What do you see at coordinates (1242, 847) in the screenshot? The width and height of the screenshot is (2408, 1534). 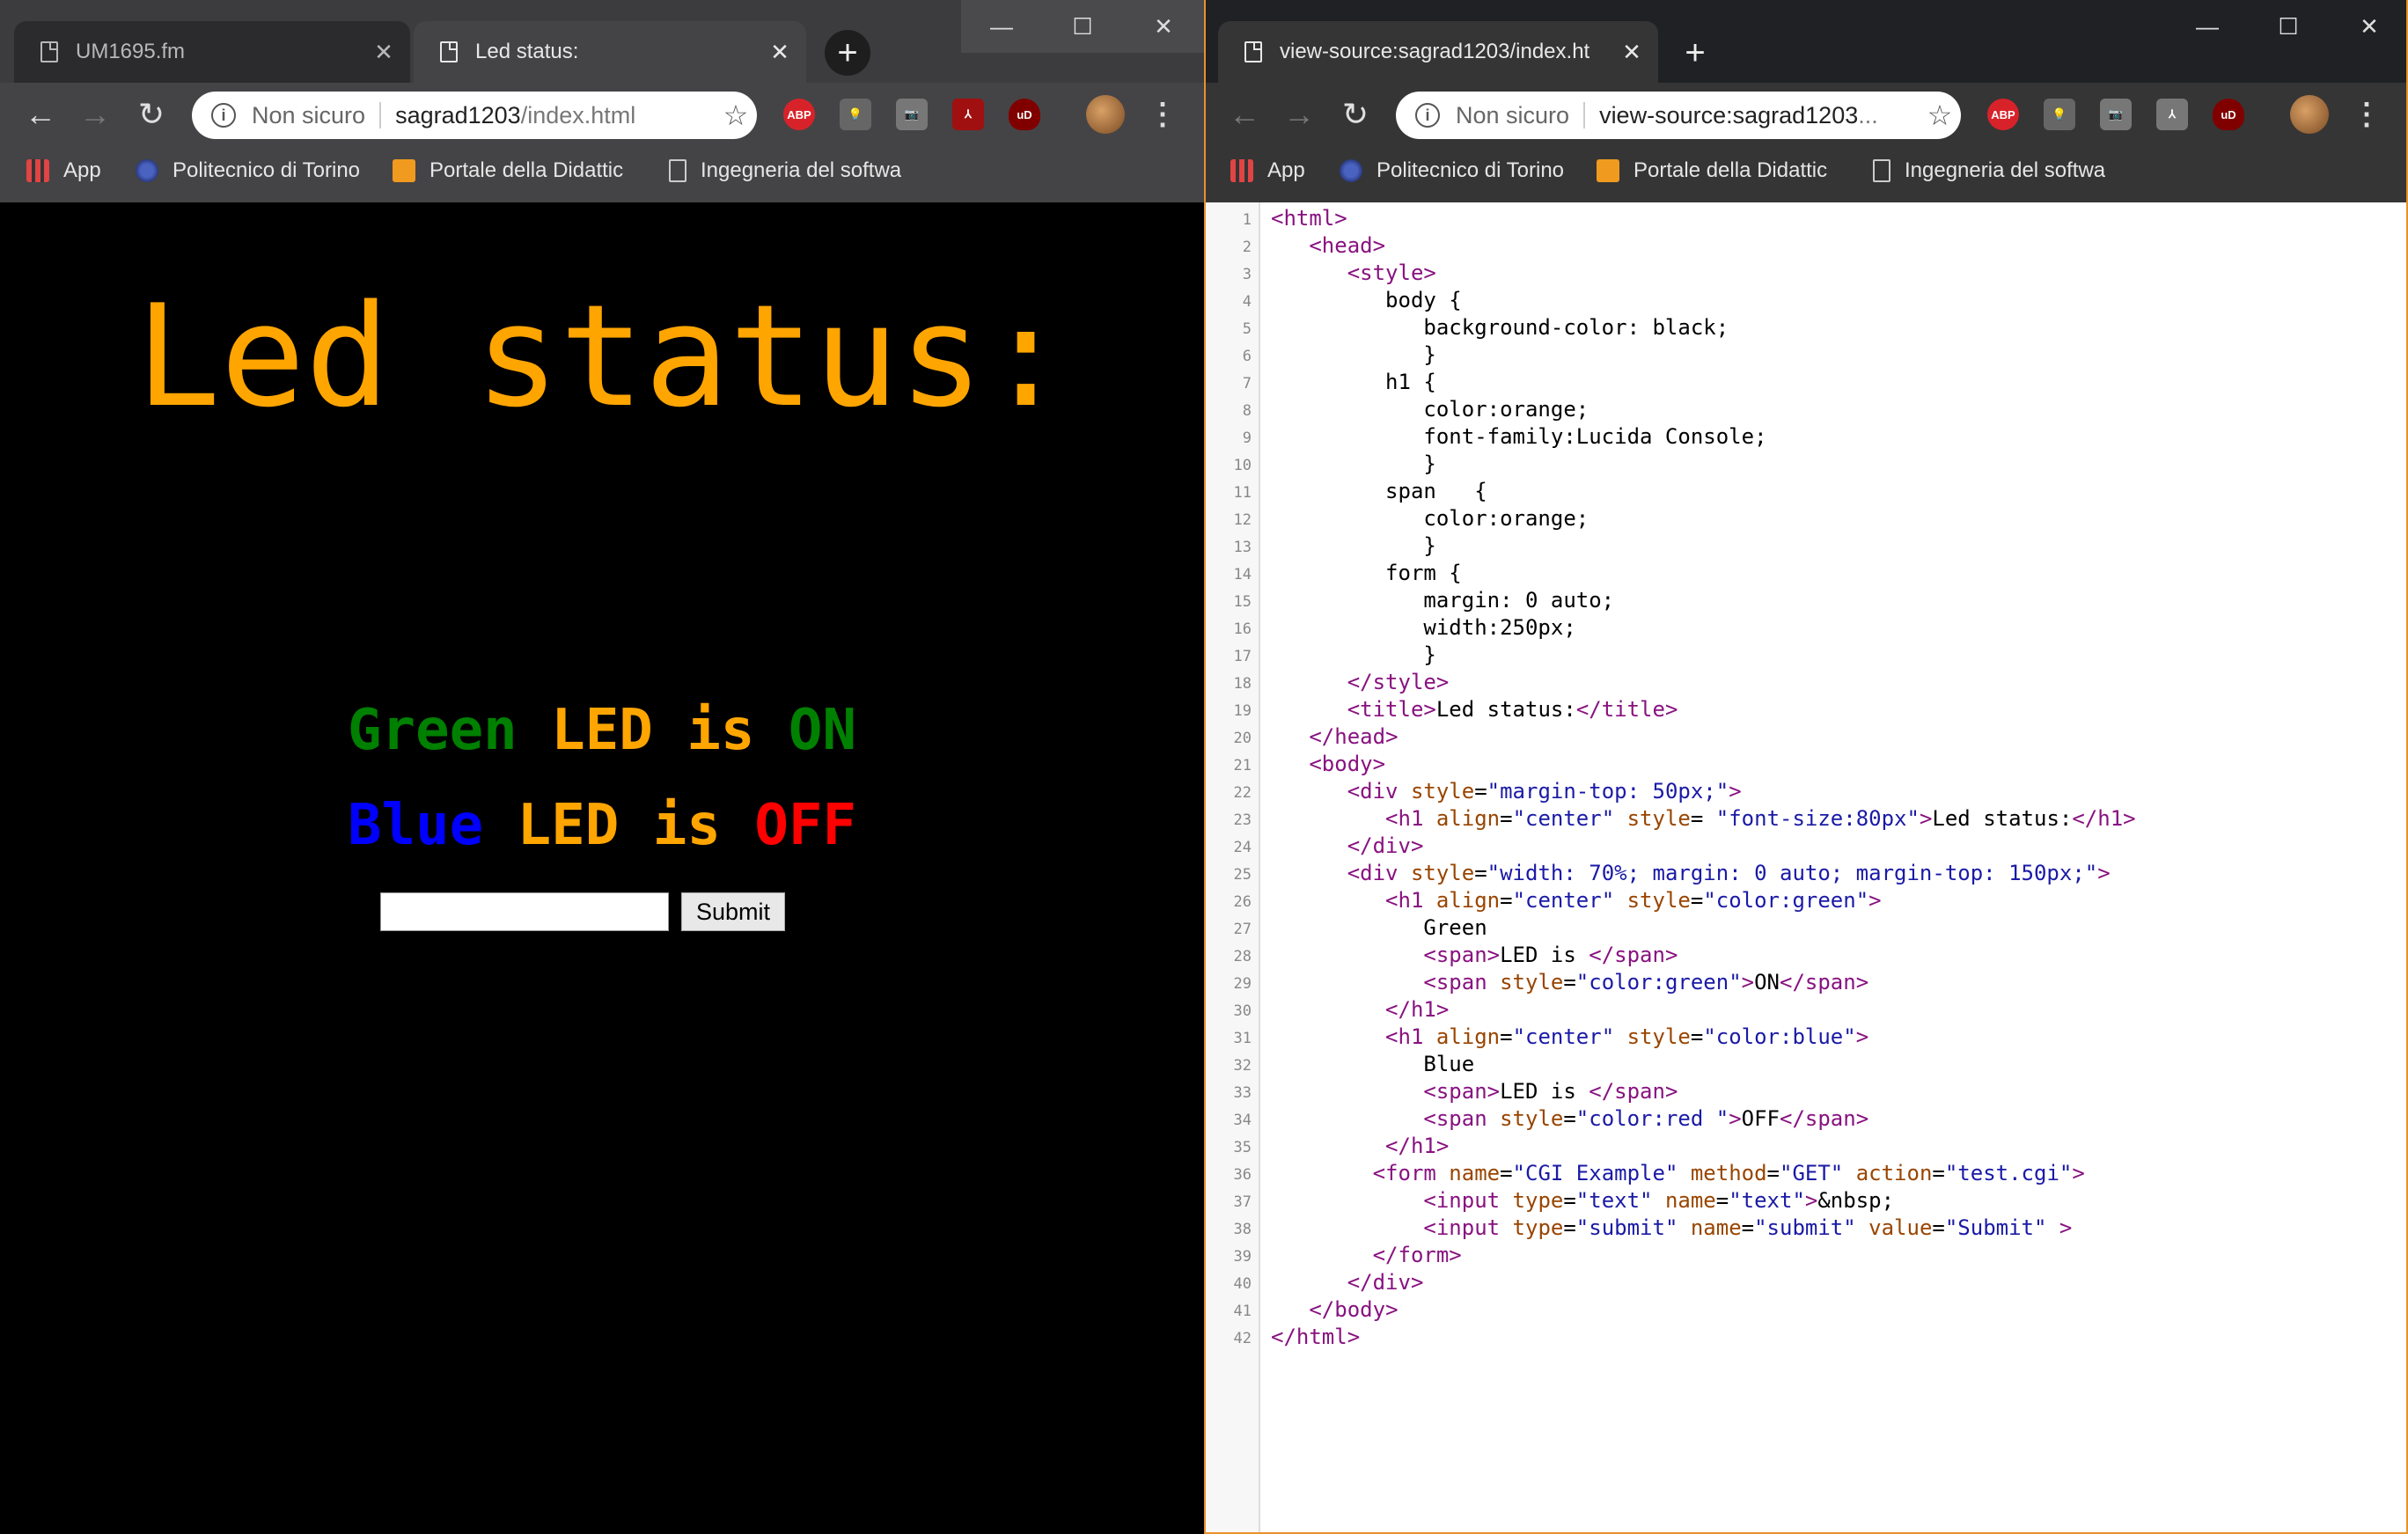 I see `line-number: 24` at bounding box center [1242, 847].